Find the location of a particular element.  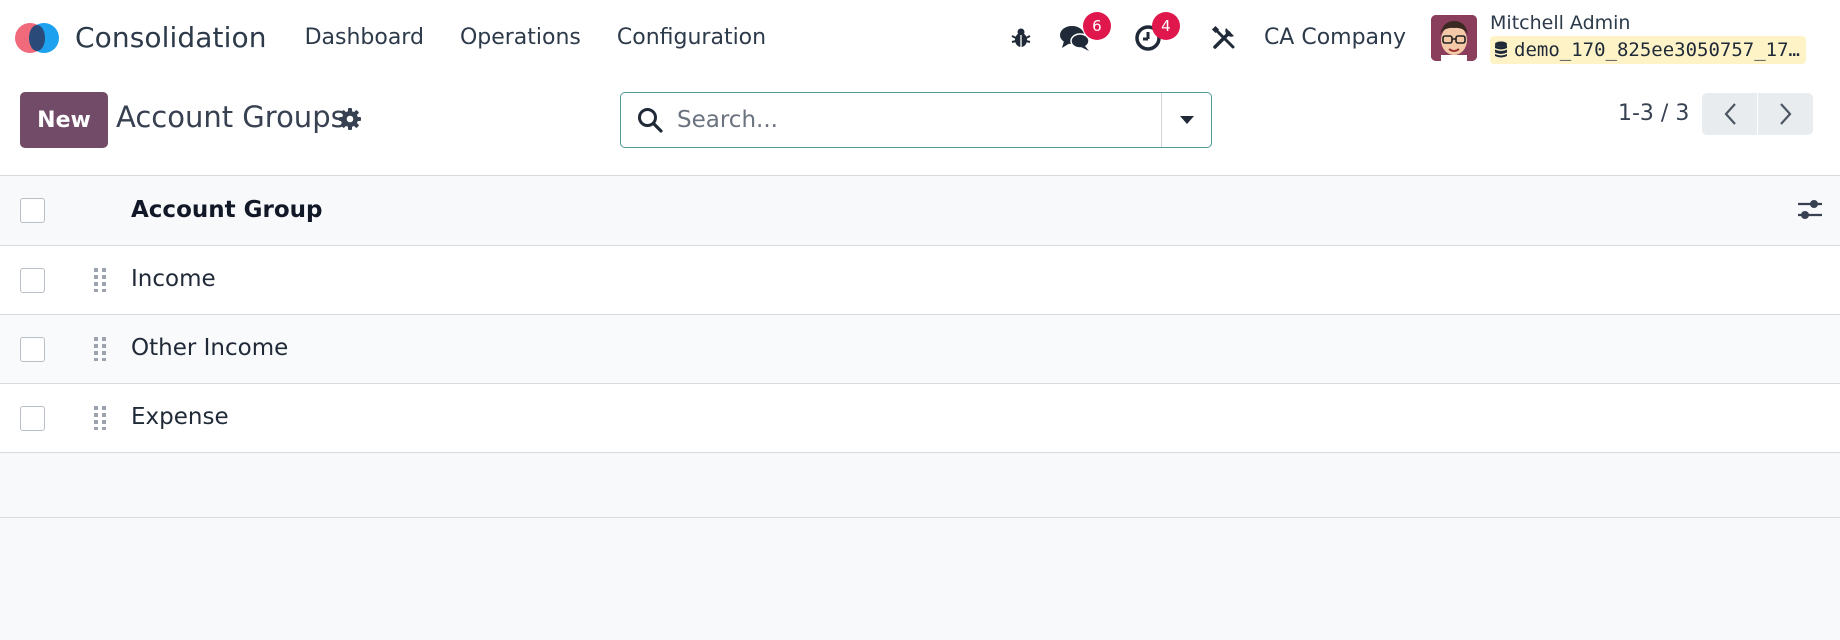

new-button: New is located at coordinates (64, 120).